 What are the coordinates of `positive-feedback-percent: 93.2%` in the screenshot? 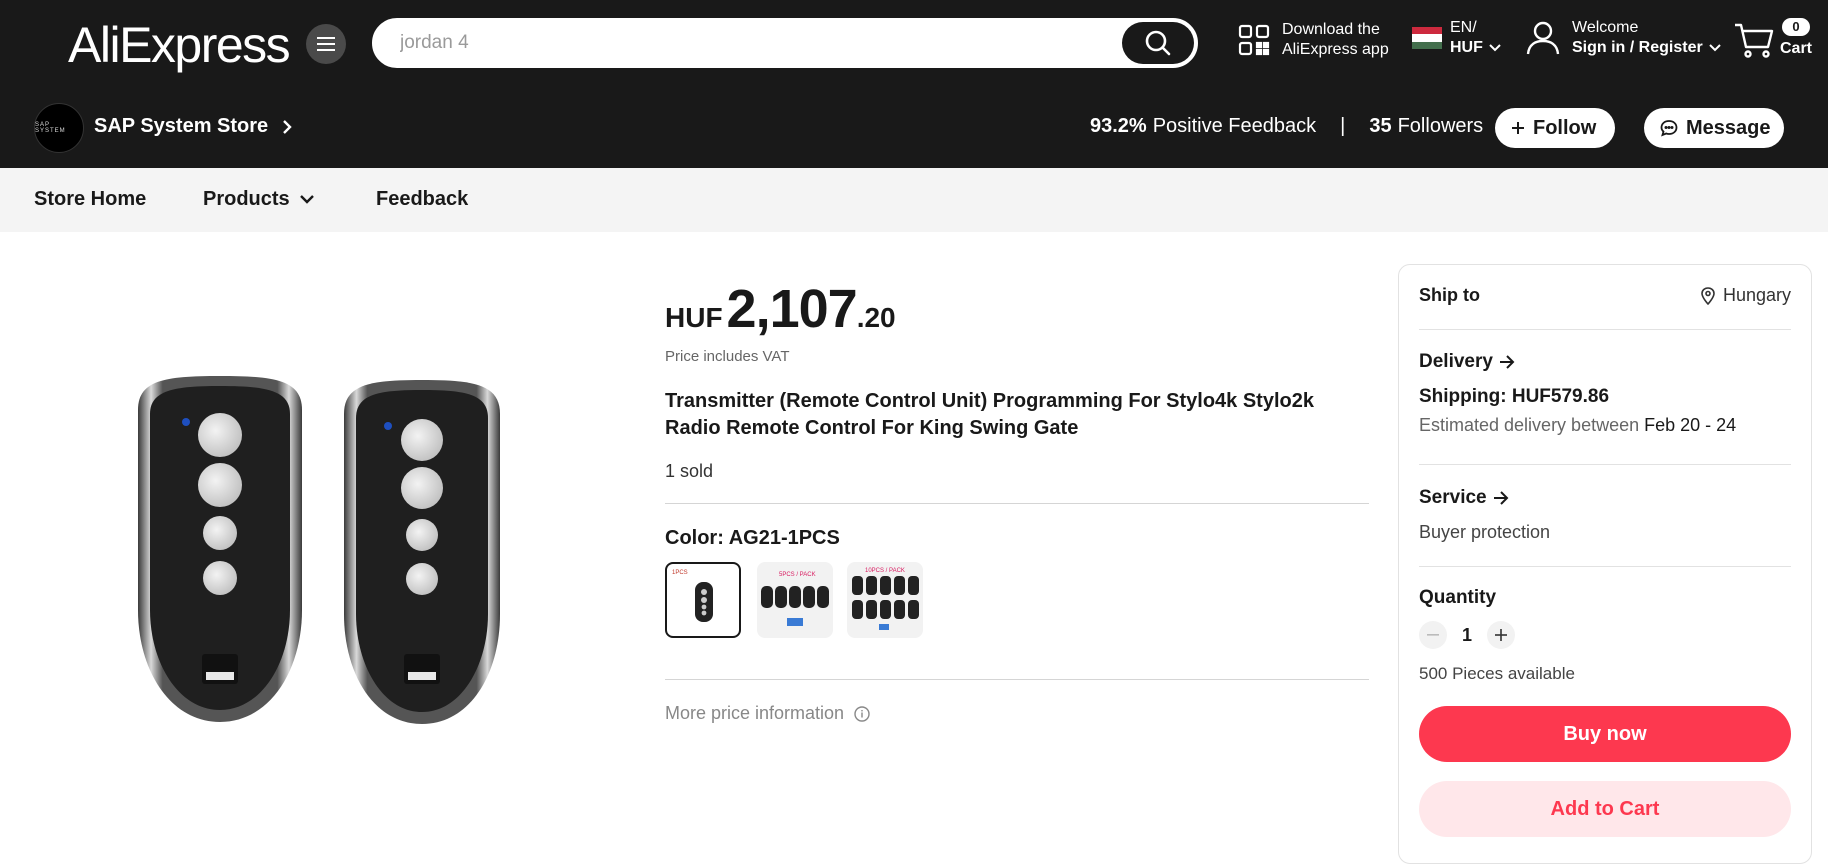 It's located at (1118, 126).